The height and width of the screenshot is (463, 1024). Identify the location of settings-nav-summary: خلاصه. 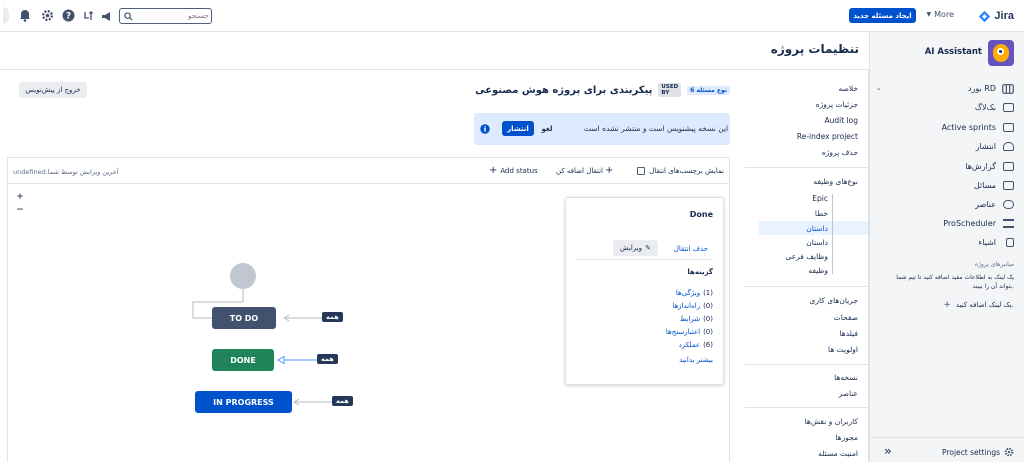
(848, 88).